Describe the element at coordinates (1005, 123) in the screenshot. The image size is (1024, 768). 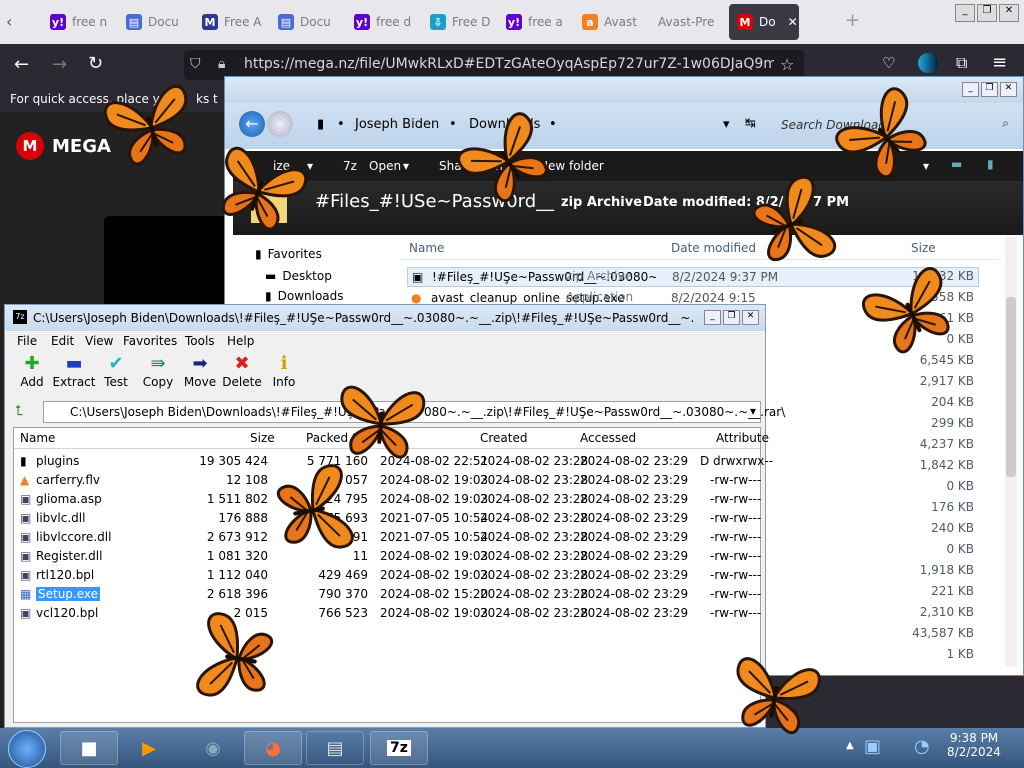
I see `search-icon: ⌕` at that location.